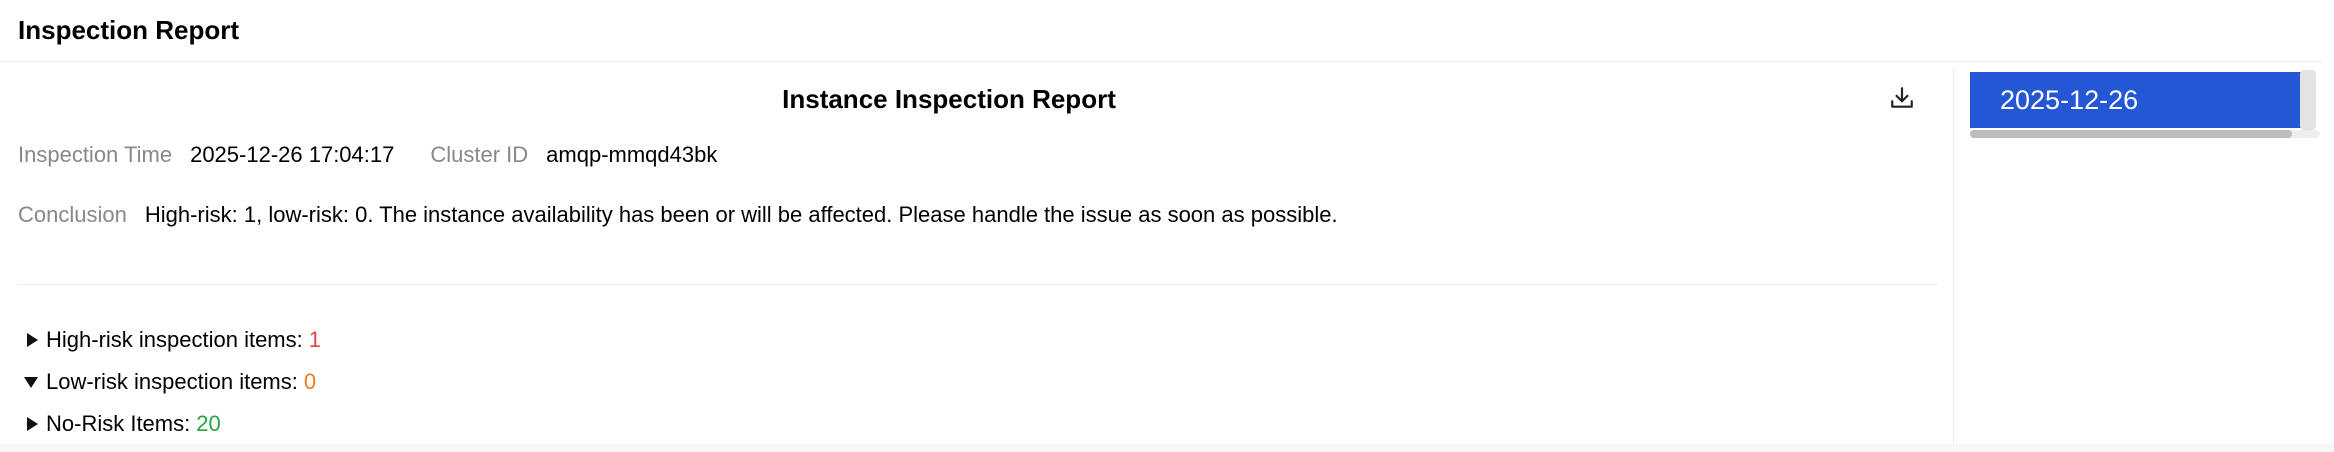 The image size is (2334, 452). Describe the element at coordinates (35, 382) in the screenshot. I see `caret-down-icon` at that location.